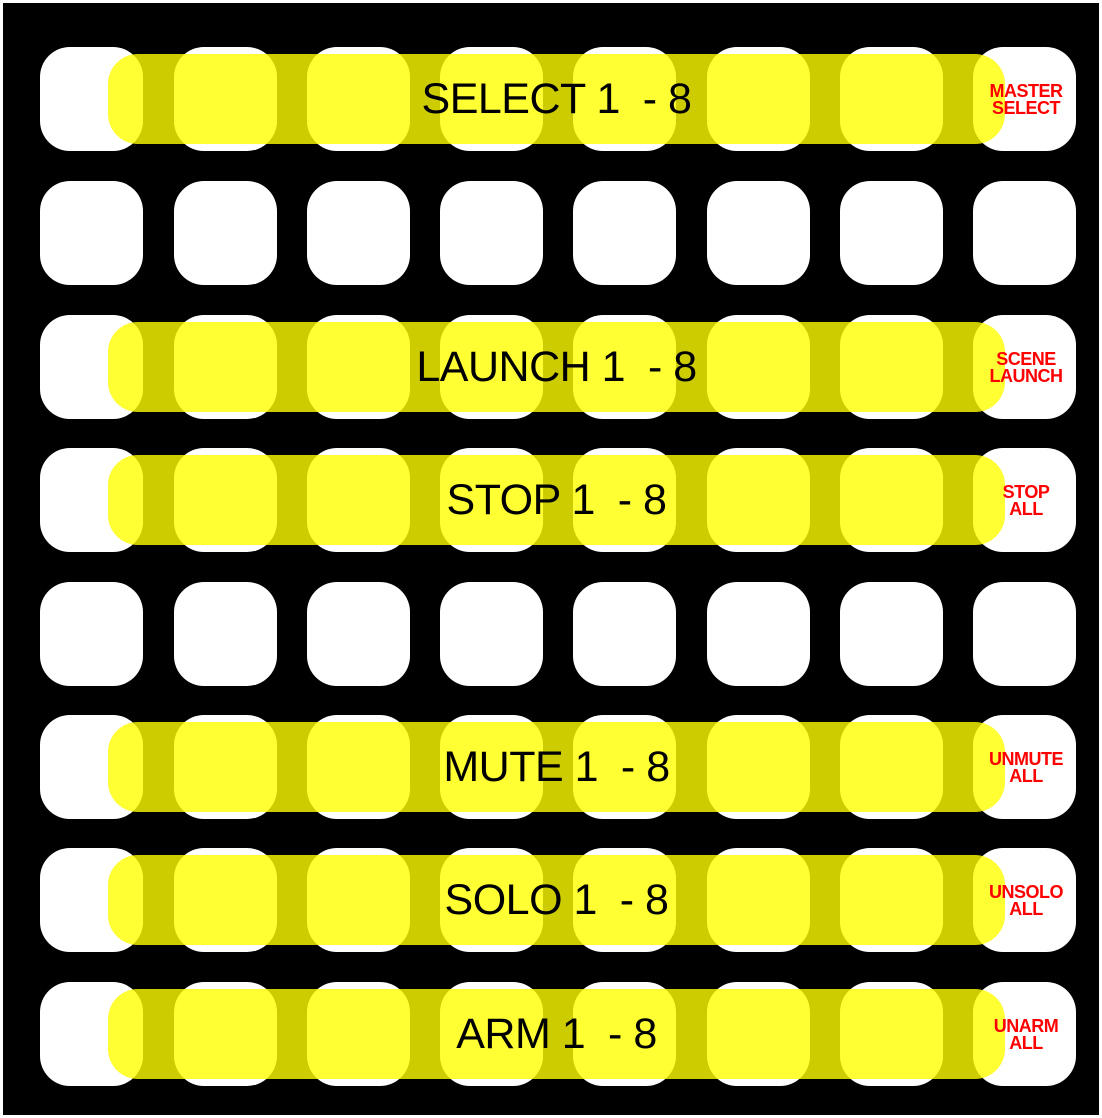 The width and height of the screenshot is (1102, 1118). I want to click on row-band-label: STOP 1 - 8, so click(556, 499).